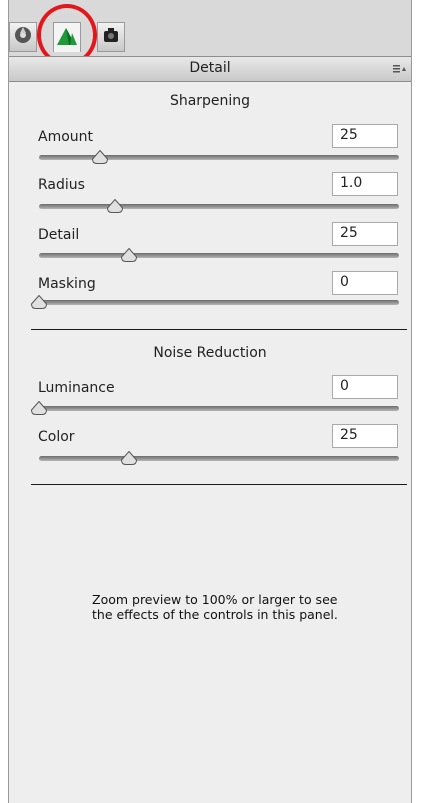 This screenshot has width=422, height=803. I want to click on luminance-value-field: 0, so click(365, 387).